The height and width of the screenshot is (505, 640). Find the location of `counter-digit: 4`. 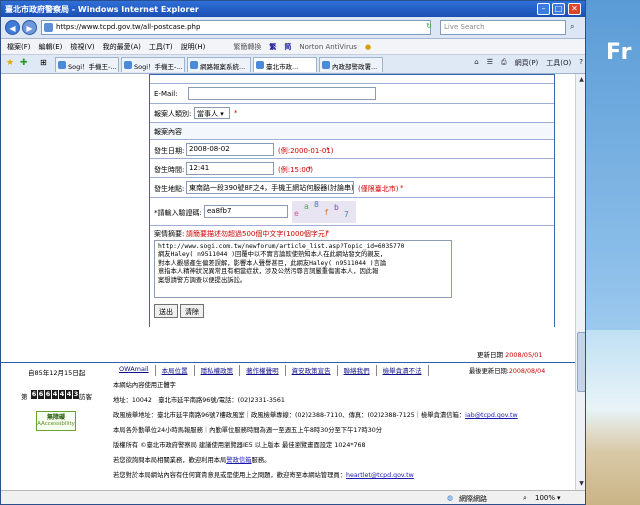

counter-digit: 4 is located at coordinates (69, 394).